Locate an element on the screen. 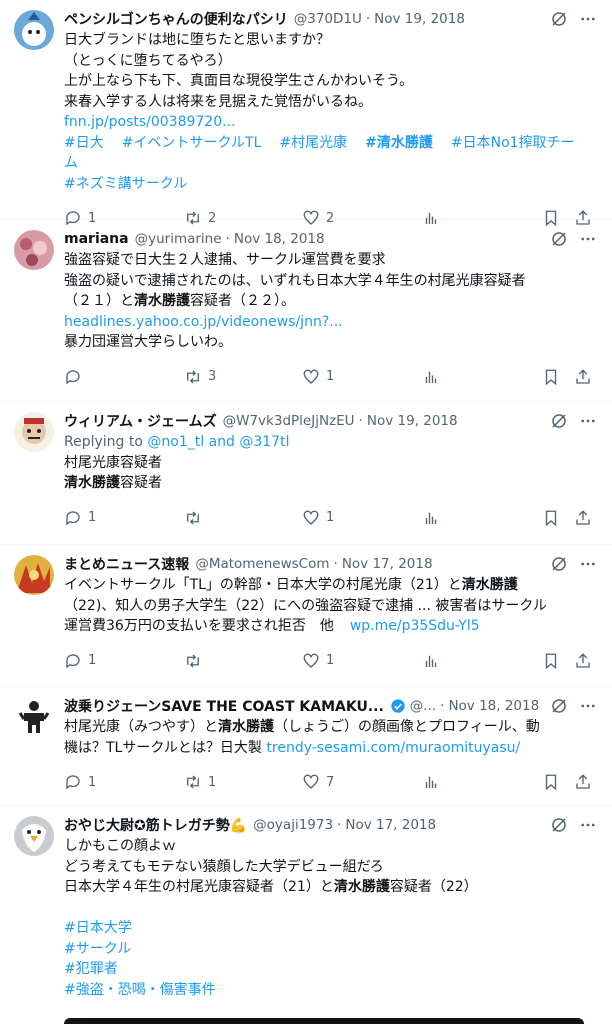 The image size is (612, 1024). handle: @oyaji1973 is located at coordinates (293, 825).